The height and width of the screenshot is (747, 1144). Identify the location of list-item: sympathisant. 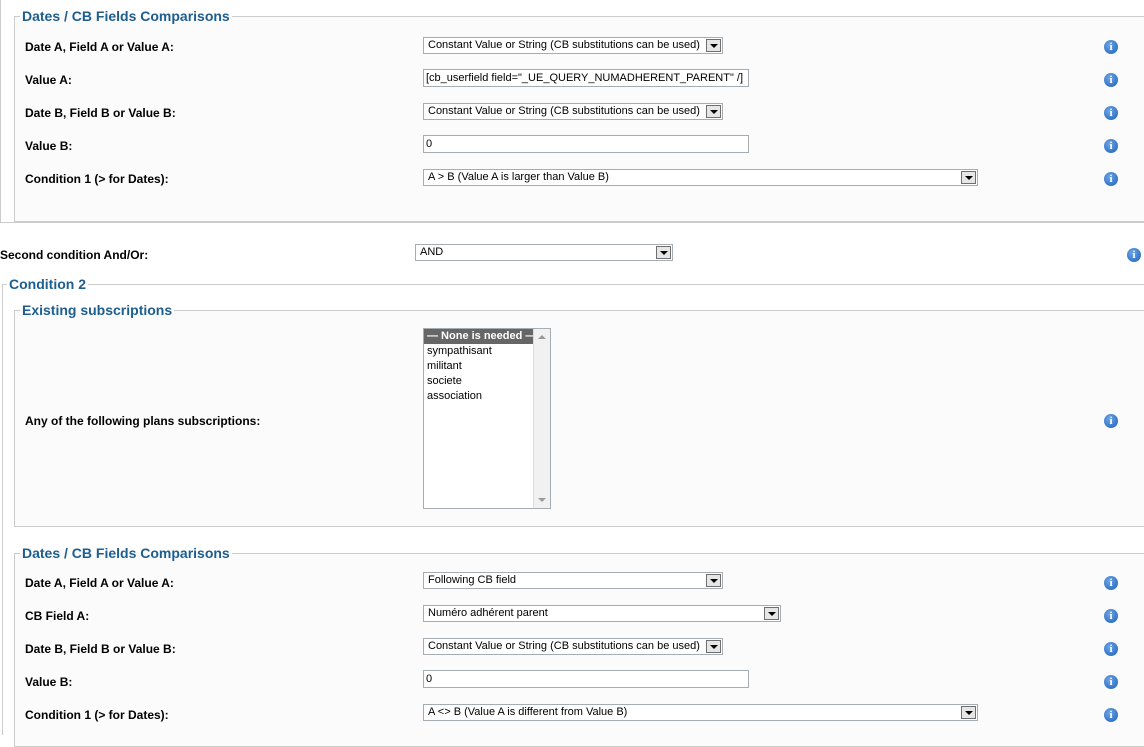
(487, 351).